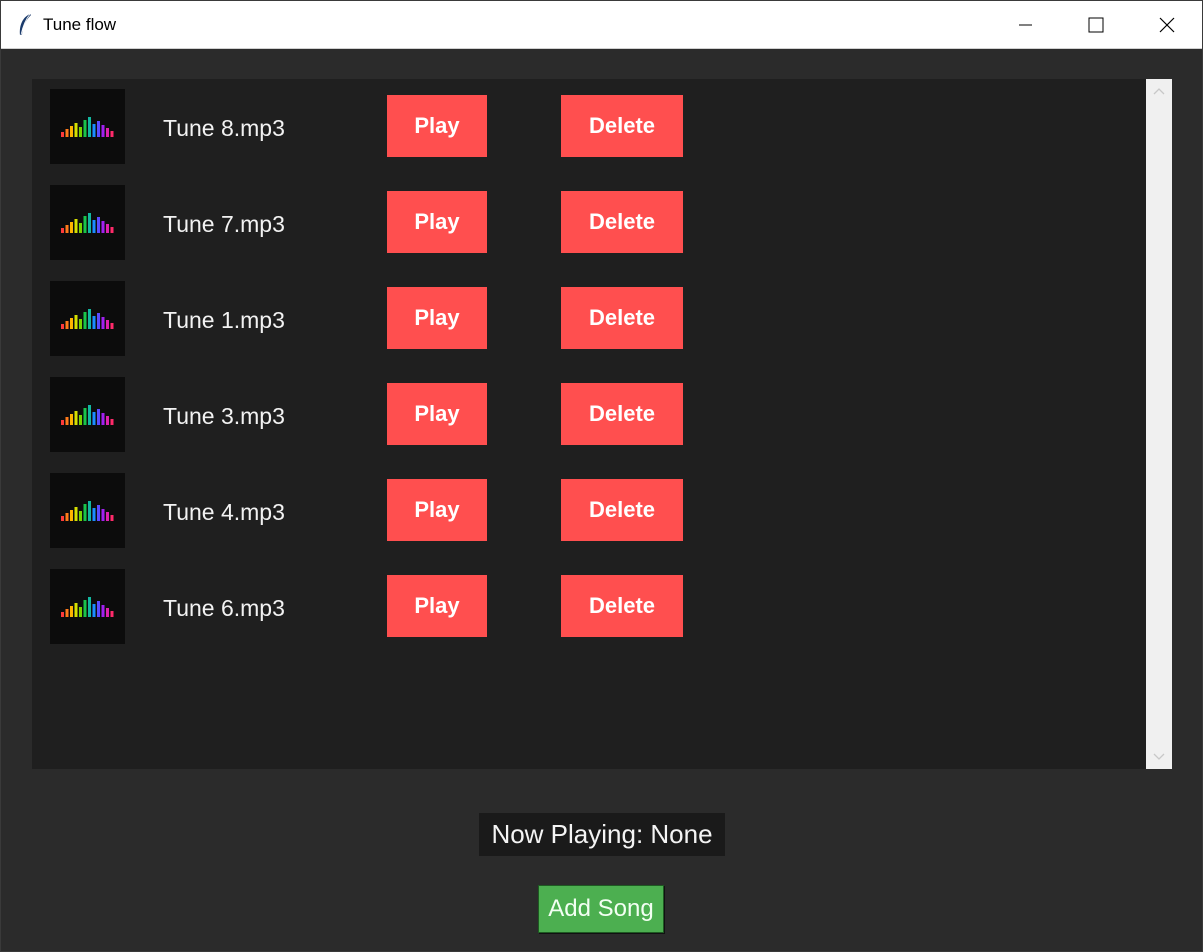 The image size is (1203, 952). What do you see at coordinates (224, 224) in the screenshot?
I see `song-title: Tune 7.mp3` at bounding box center [224, 224].